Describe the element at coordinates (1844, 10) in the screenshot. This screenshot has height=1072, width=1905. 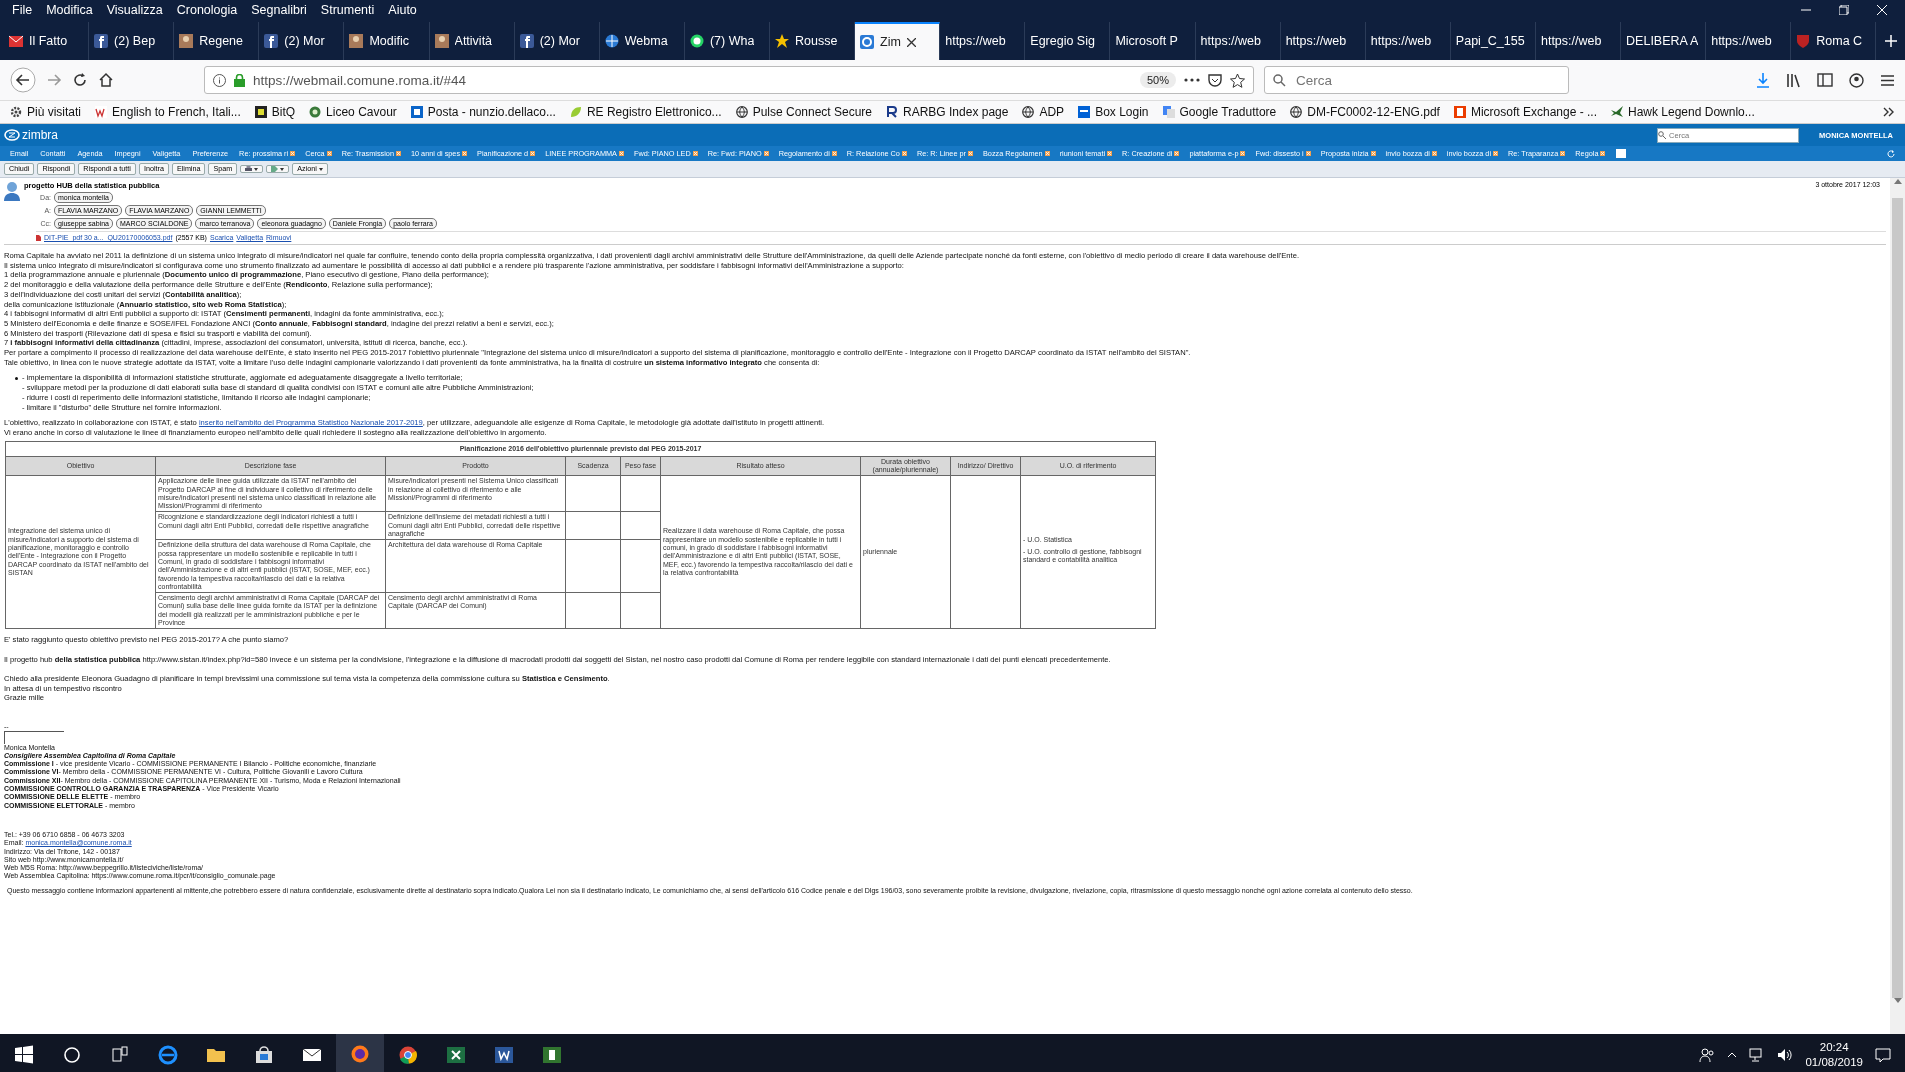
I see `restore-icon` at that location.